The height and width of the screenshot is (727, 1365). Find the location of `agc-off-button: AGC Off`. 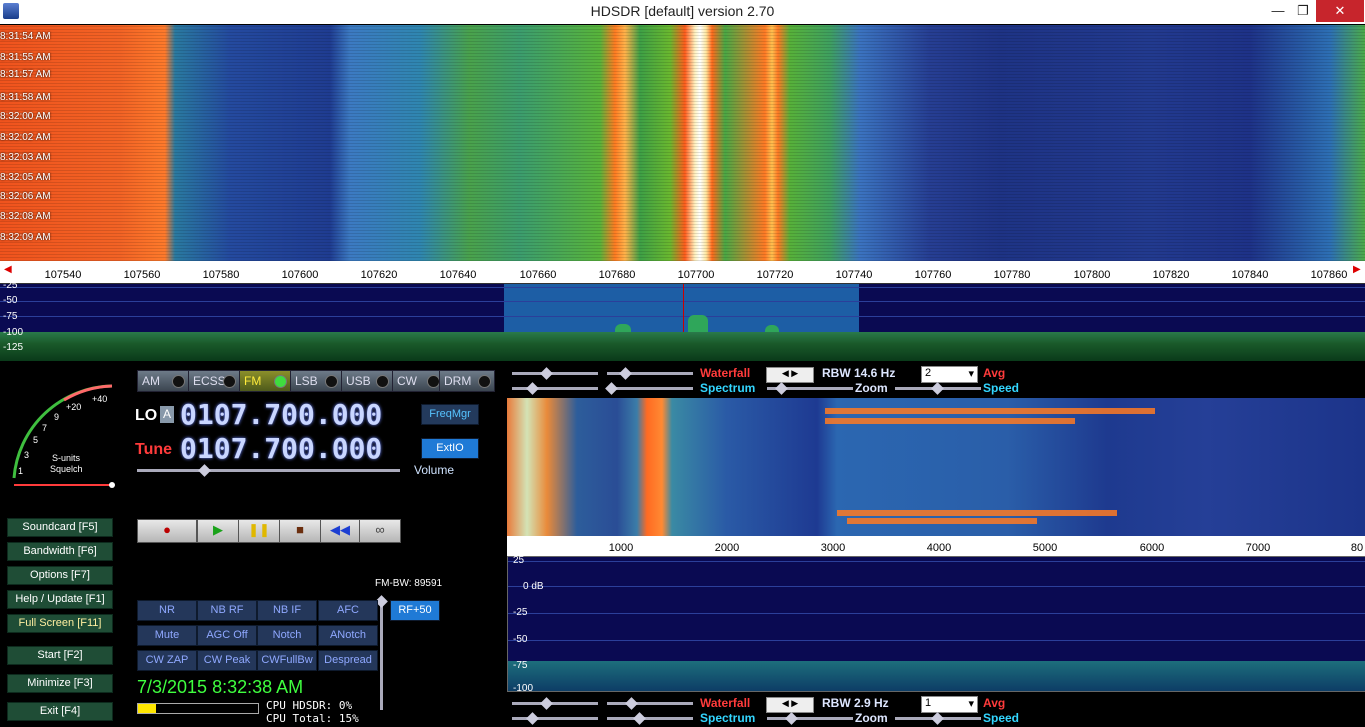

agc-off-button: AGC Off is located at coordinates (227, 635).